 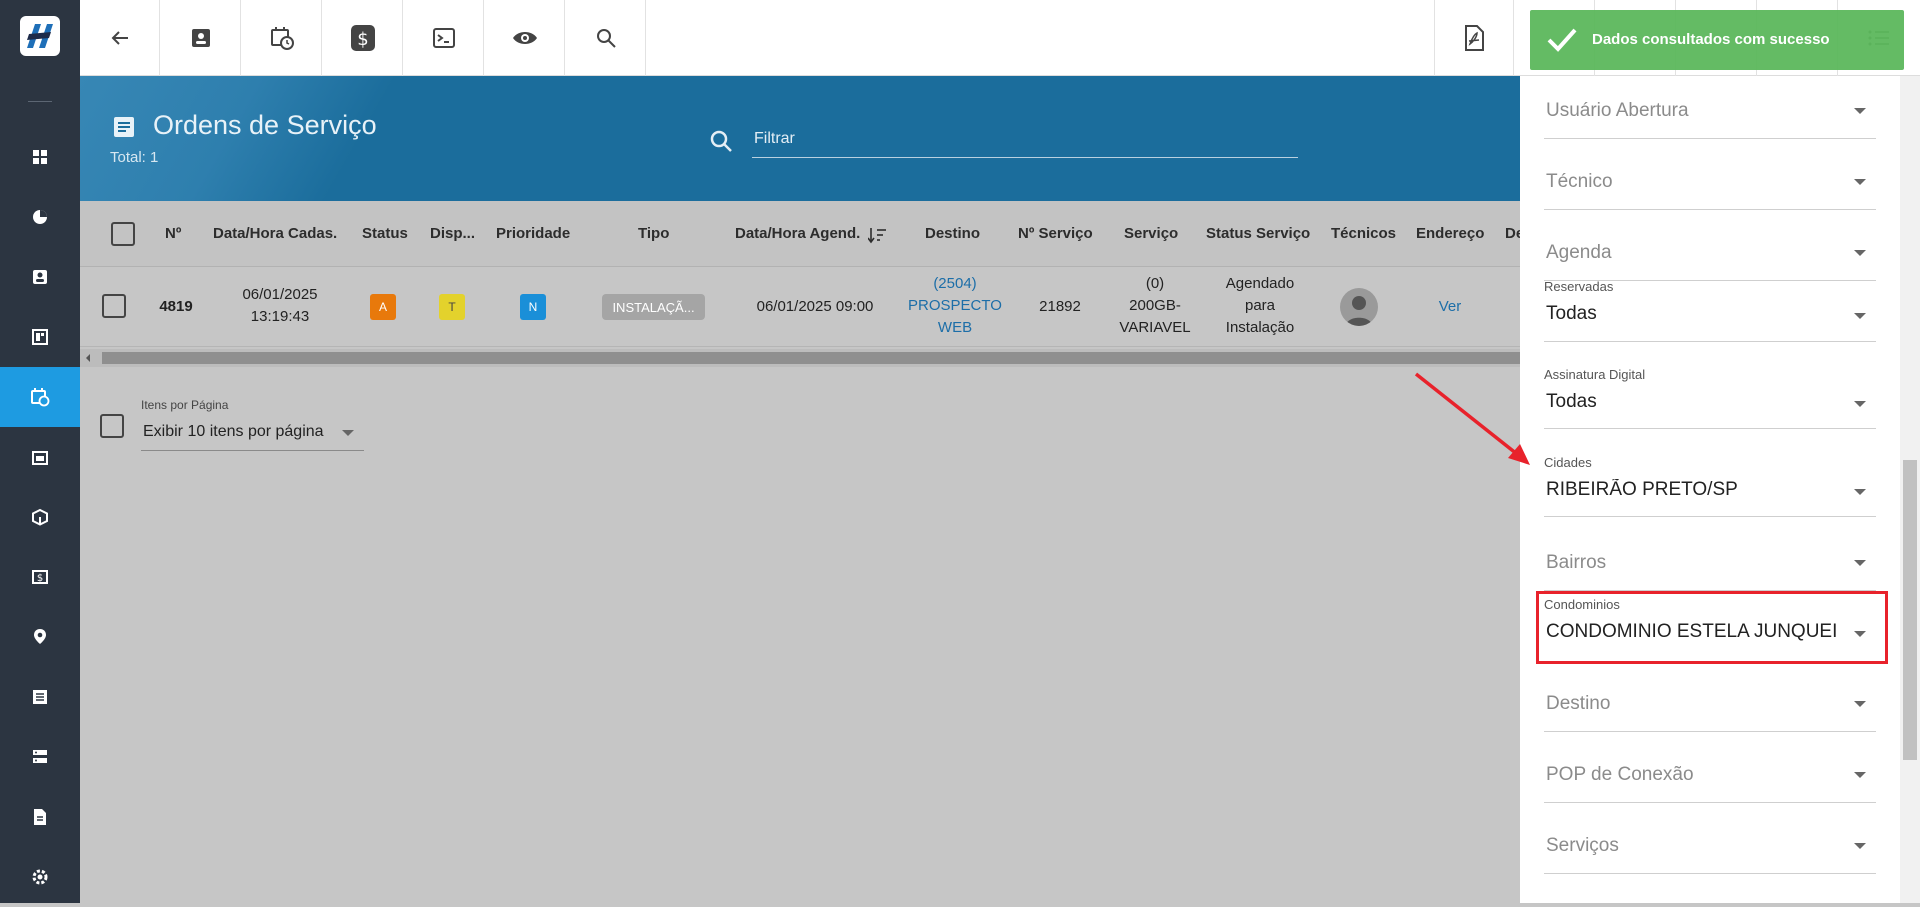 What do you see at coordinates (1359, 311) in the screenshot?
I see `user-silhouette-icon` at bounding box center [1359, 311].